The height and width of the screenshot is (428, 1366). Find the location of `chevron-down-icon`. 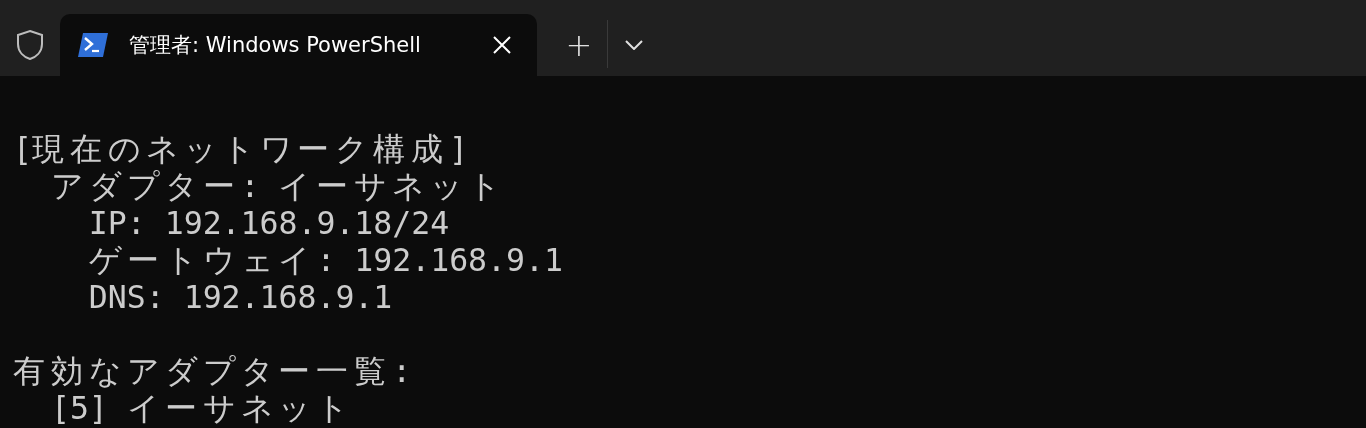

chevron-down-icon is located at coordinates (634, 45).